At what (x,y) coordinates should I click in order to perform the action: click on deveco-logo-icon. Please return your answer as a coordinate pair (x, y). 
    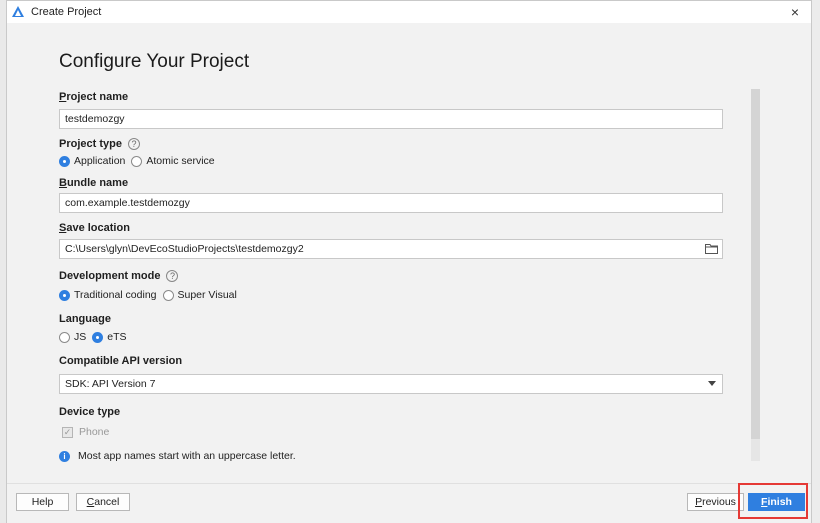
    Looking at the image, I should click on (18, 11).